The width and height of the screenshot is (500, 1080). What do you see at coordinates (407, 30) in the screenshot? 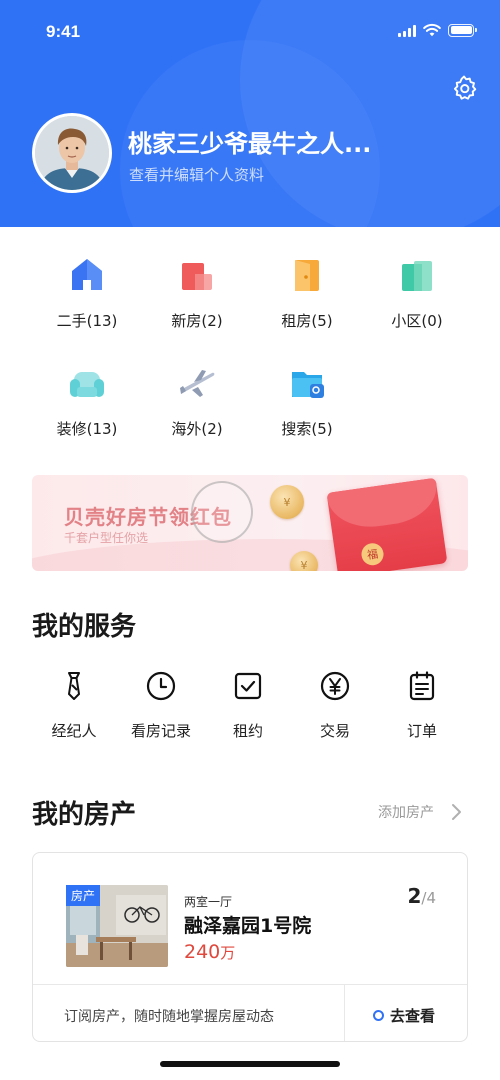
I see `cellular-signal-icon` at bounding box center [407, 30].